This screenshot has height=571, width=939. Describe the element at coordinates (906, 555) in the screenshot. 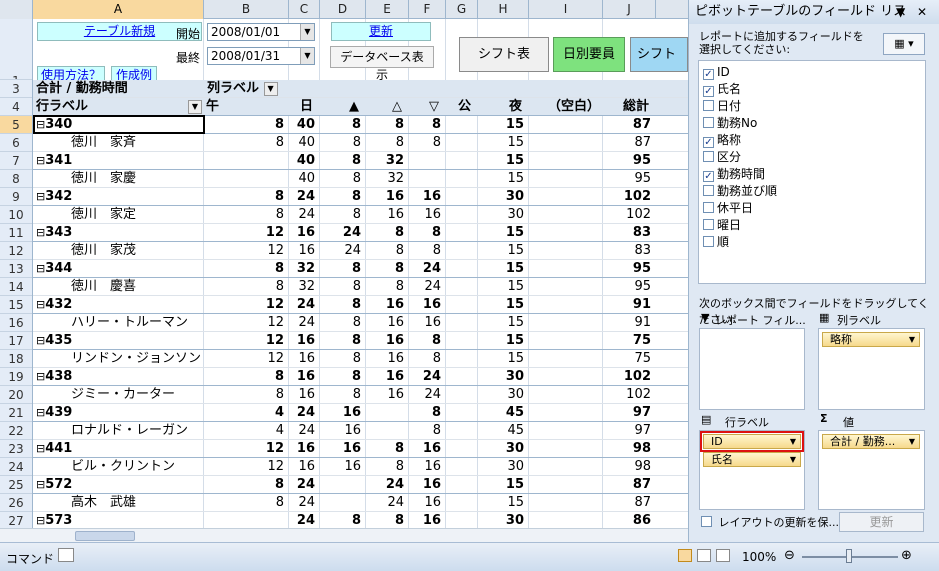

I see `zoom-in-icon: ⊕` at that location.